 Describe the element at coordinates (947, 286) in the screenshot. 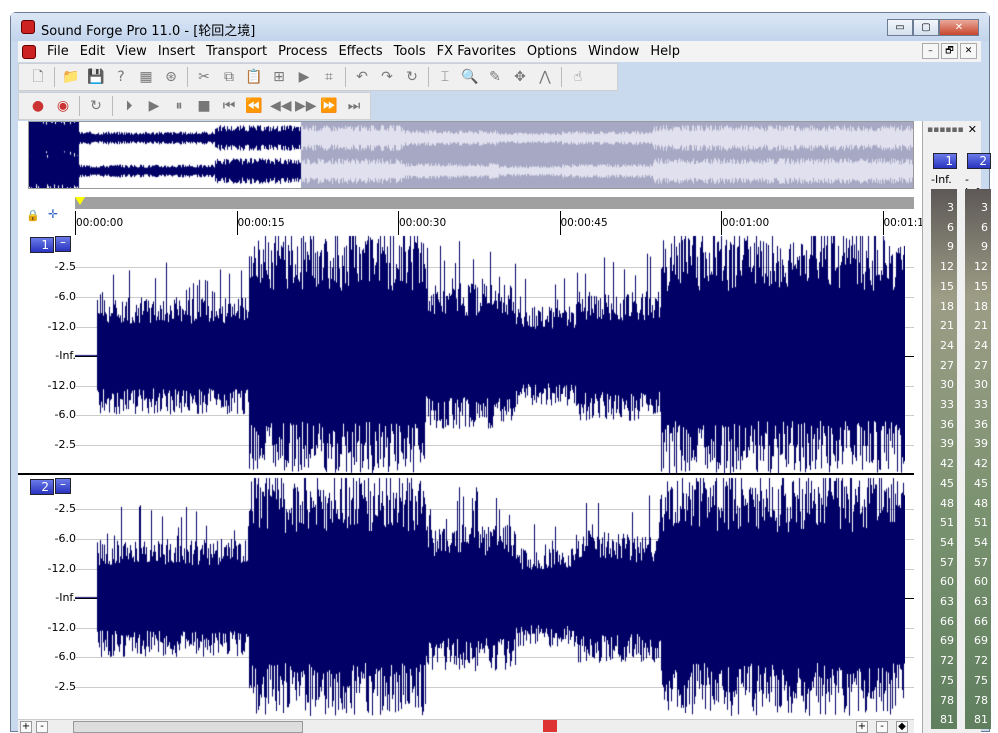

I see `meter-scale-label: 15` at that location.